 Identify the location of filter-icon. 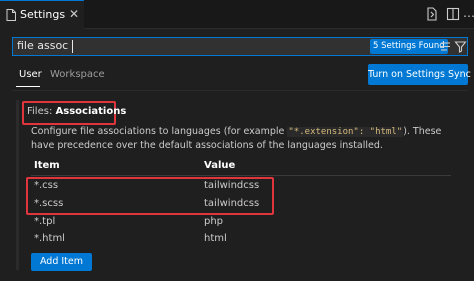
(460, 46).